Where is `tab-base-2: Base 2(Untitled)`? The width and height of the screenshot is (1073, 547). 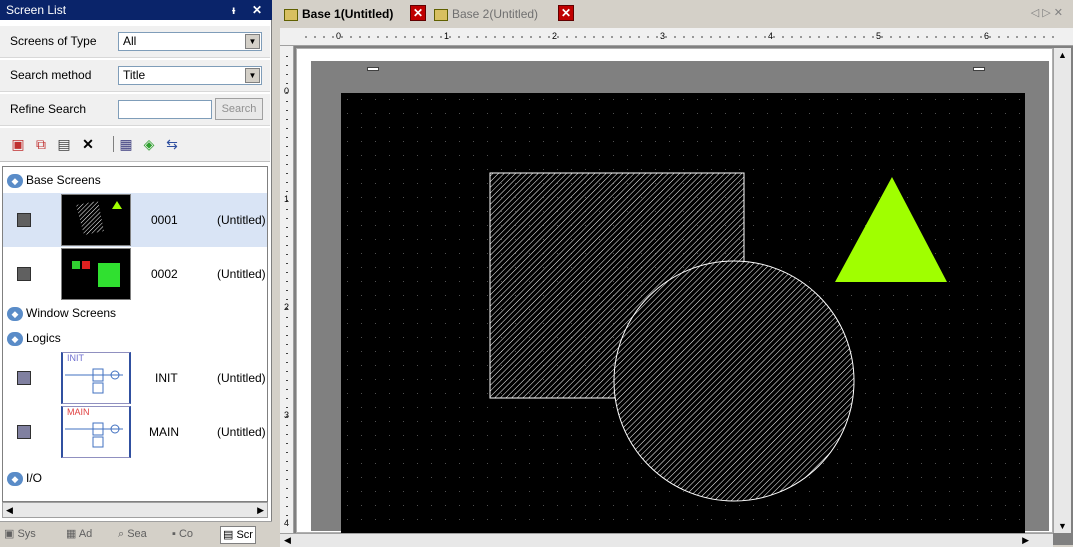 tab-base-2: Base 2(Untitled) is located at coordinates (486, 14).